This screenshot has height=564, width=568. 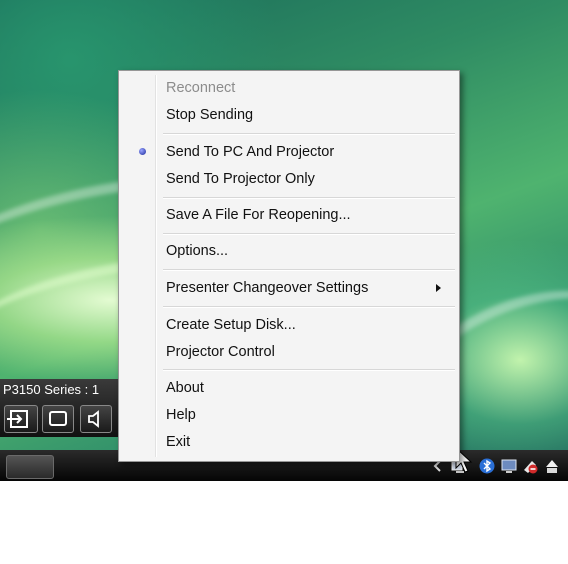 What do you see at coordinates (51, 389) in the screenshot?
I see `projector-series-label: P3150 Series : 1` at bounding box center [51, 389].